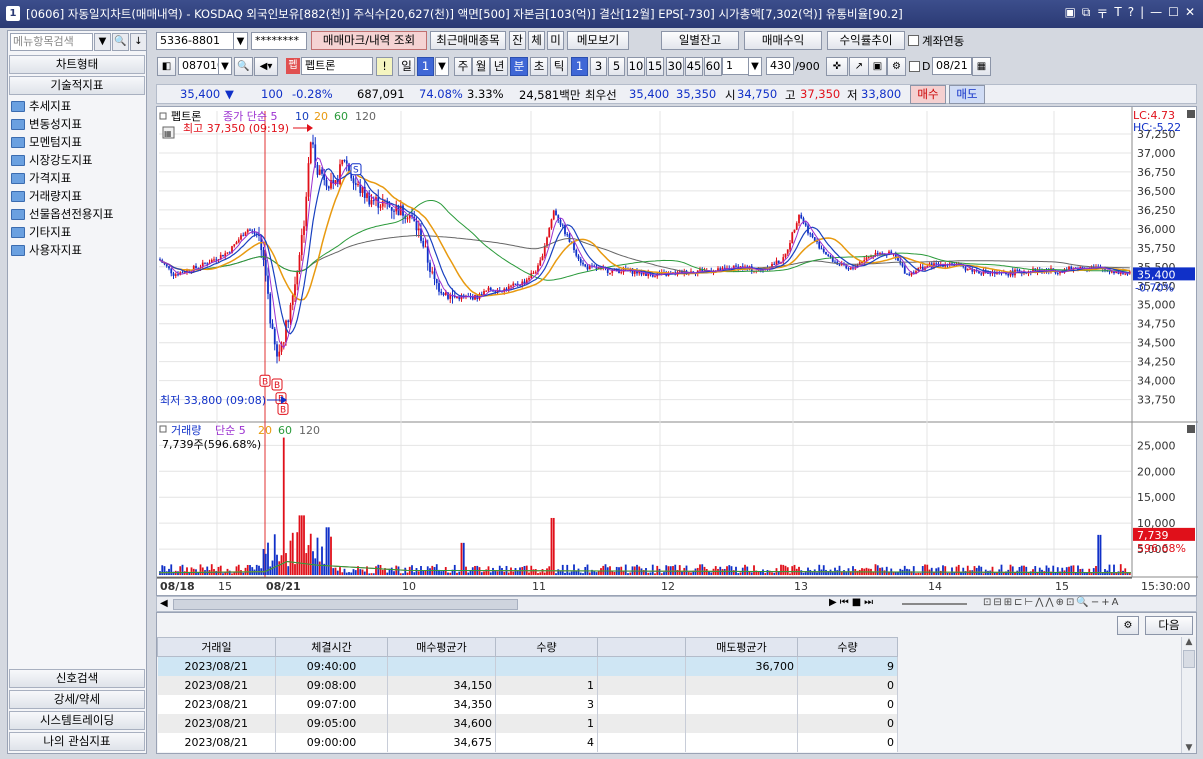  Describe the element at coordinates (694, 66) in the screenshot. I see `interval-button: 45` at that location.